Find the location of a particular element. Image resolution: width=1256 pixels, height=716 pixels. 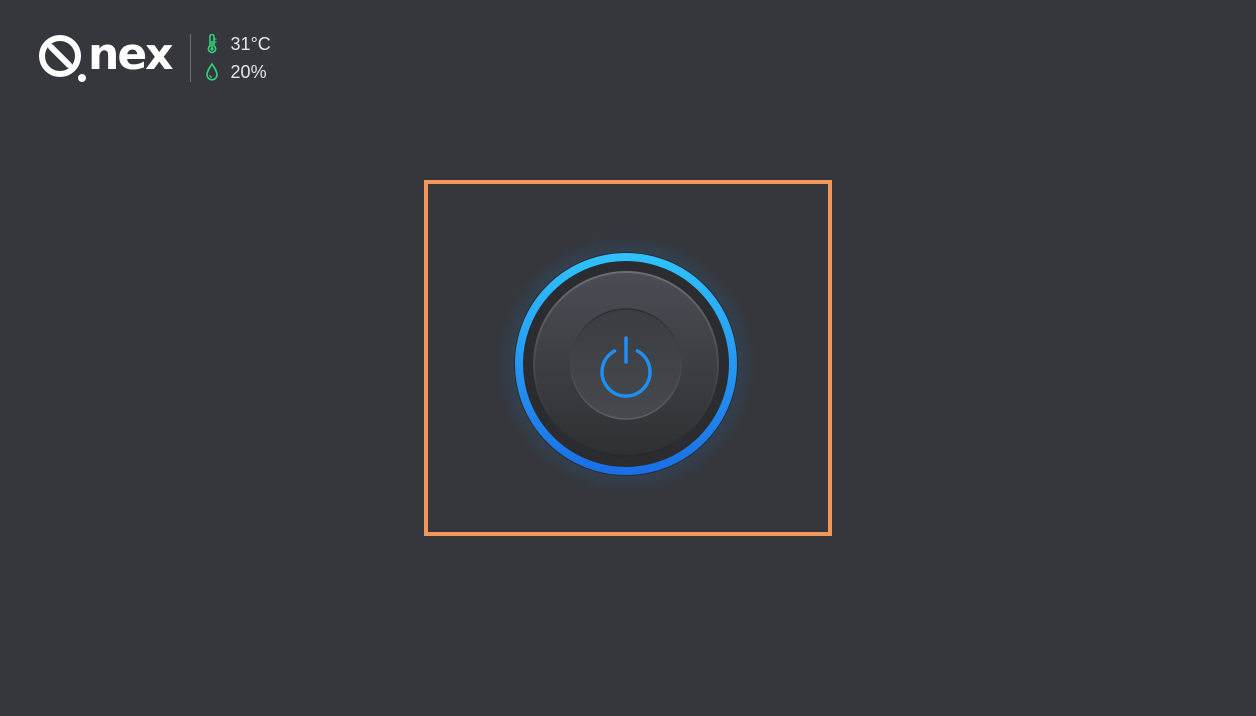

power-button is located at coordinates (626, 364).